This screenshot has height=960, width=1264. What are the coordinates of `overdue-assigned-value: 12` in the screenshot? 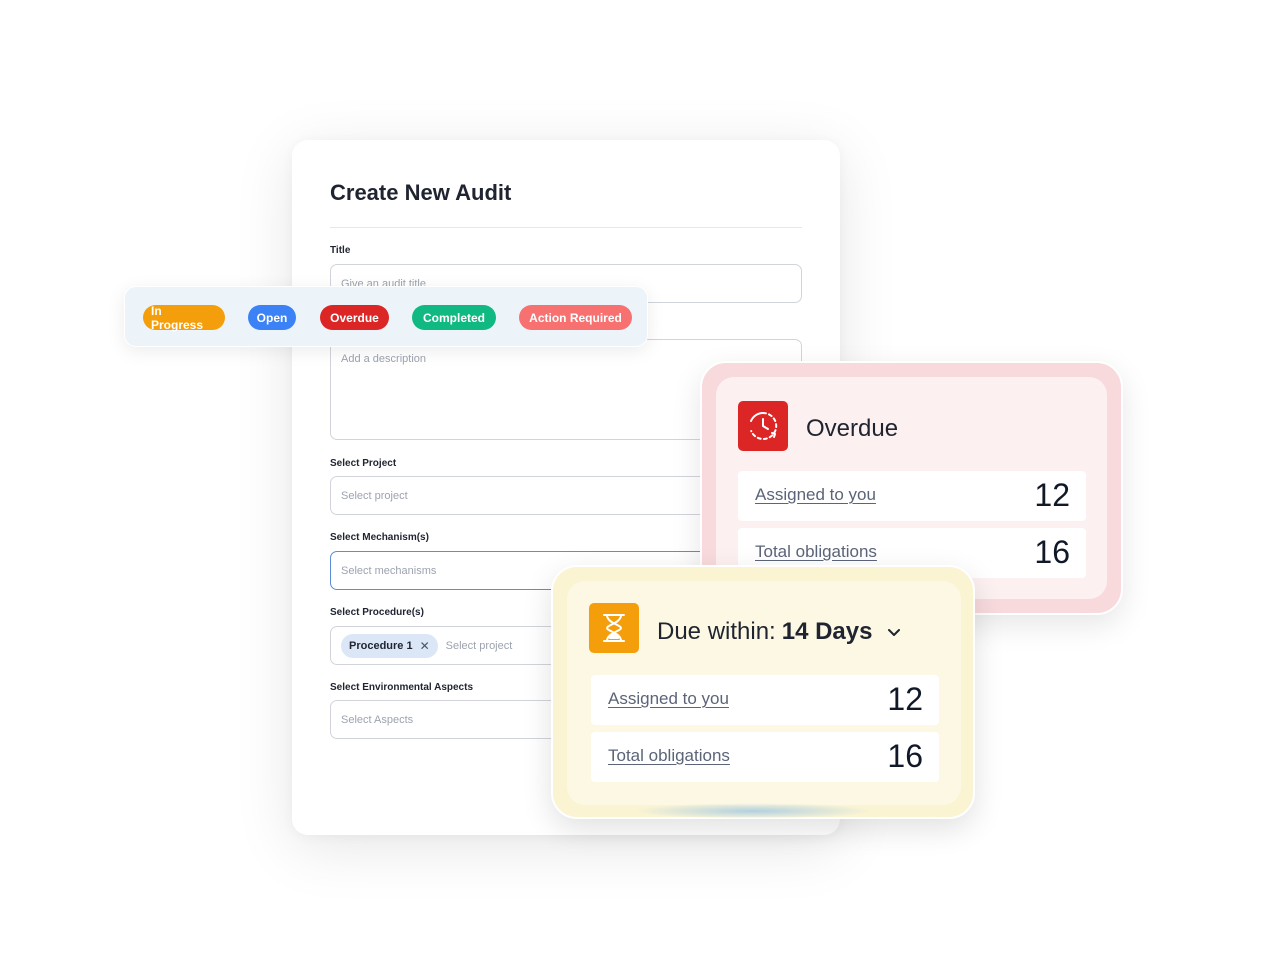 It's located at (1052, 495).